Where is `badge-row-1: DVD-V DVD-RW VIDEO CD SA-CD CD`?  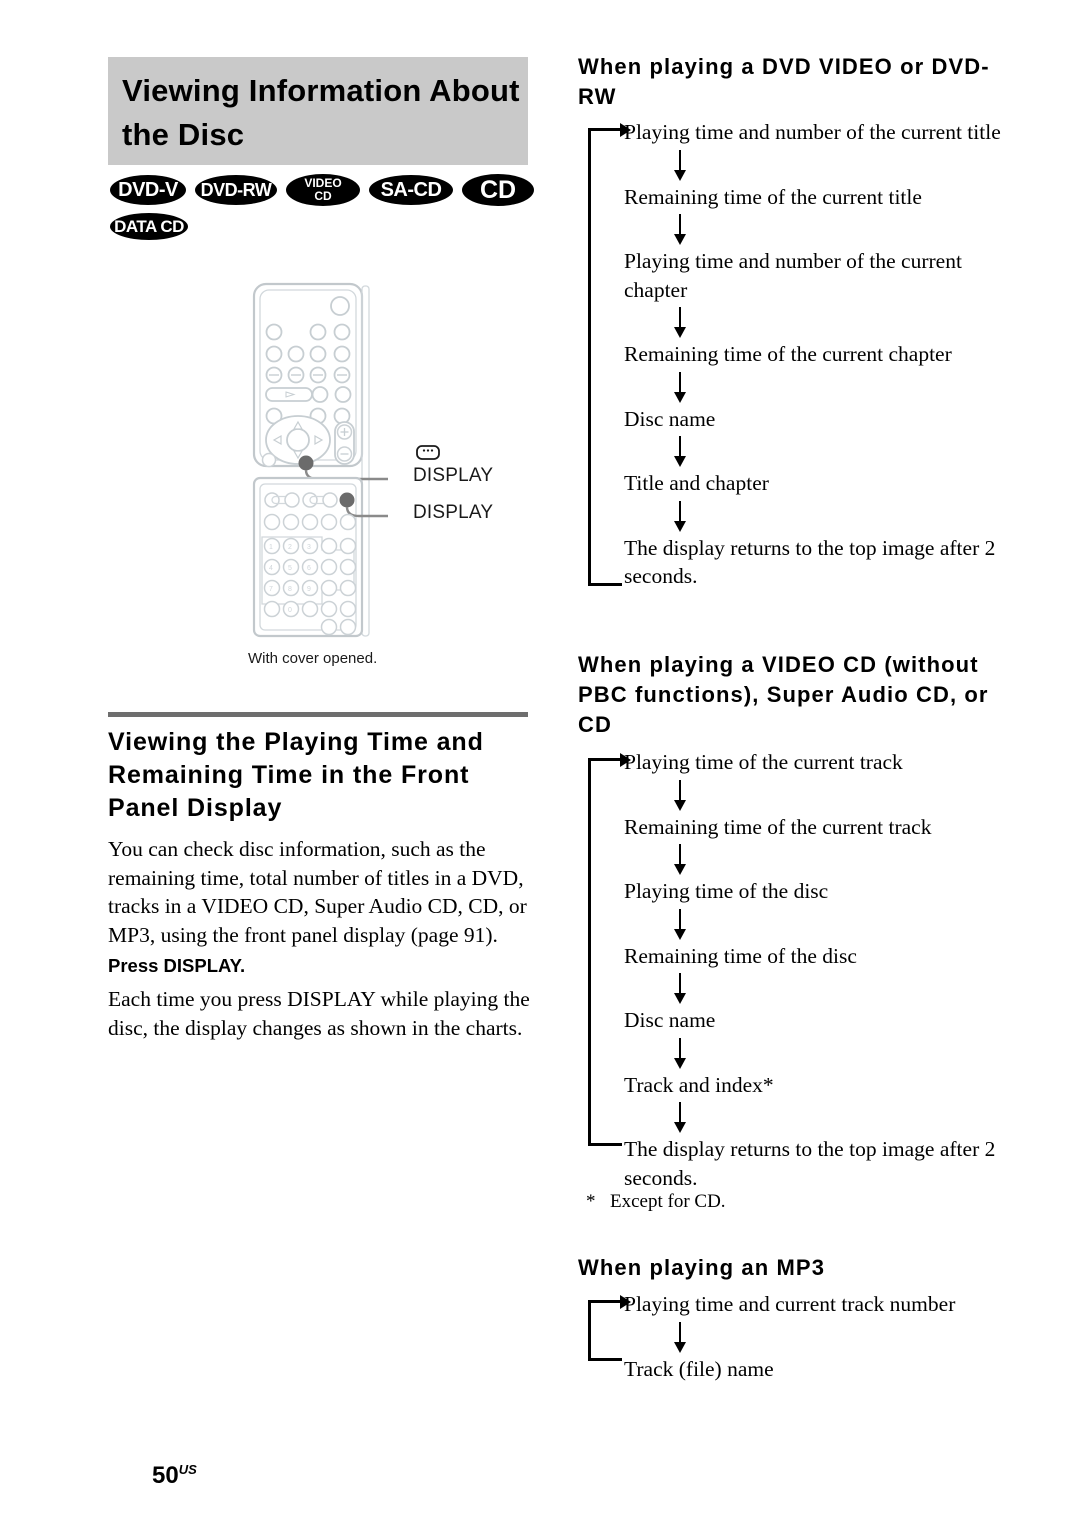 badge-row-1: DVD-V DVD-RW VIDEO CD SA-CD CD is located at coordinates (322, 190).